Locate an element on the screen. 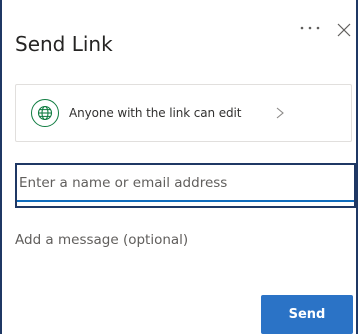 The width and height of the screenshot is (358, 334). recipient-input-underline is located at coordinates (185, 201).